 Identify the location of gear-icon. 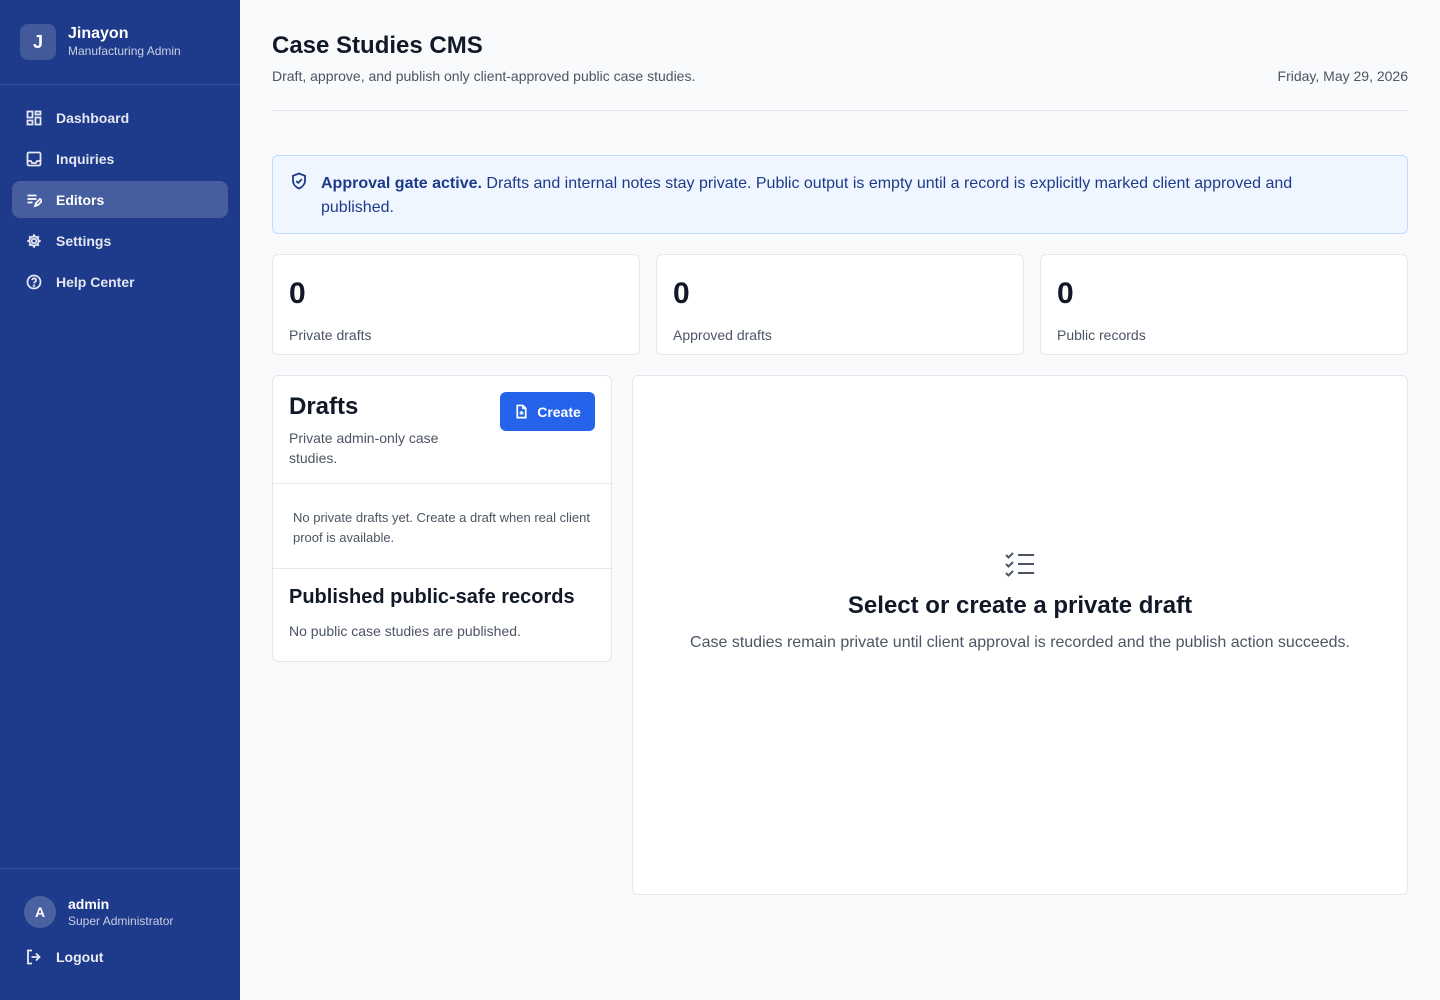
(34, 241).